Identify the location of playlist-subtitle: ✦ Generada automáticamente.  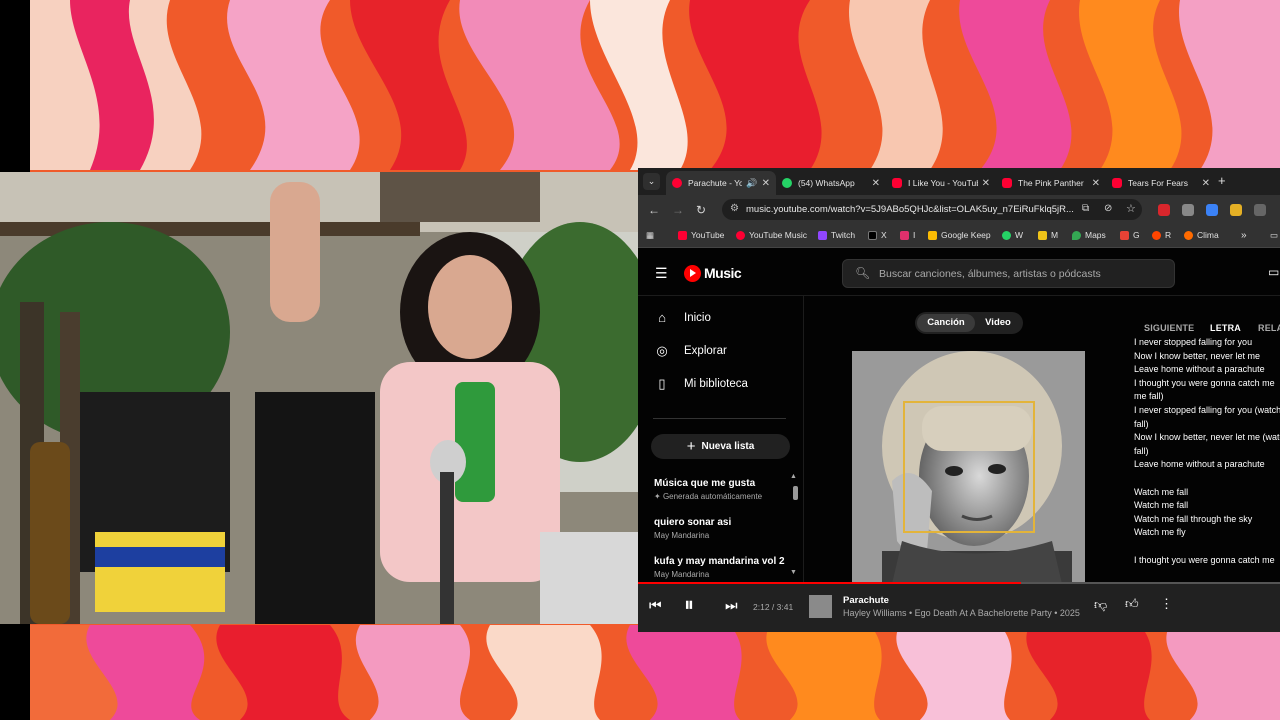
(719, 496).